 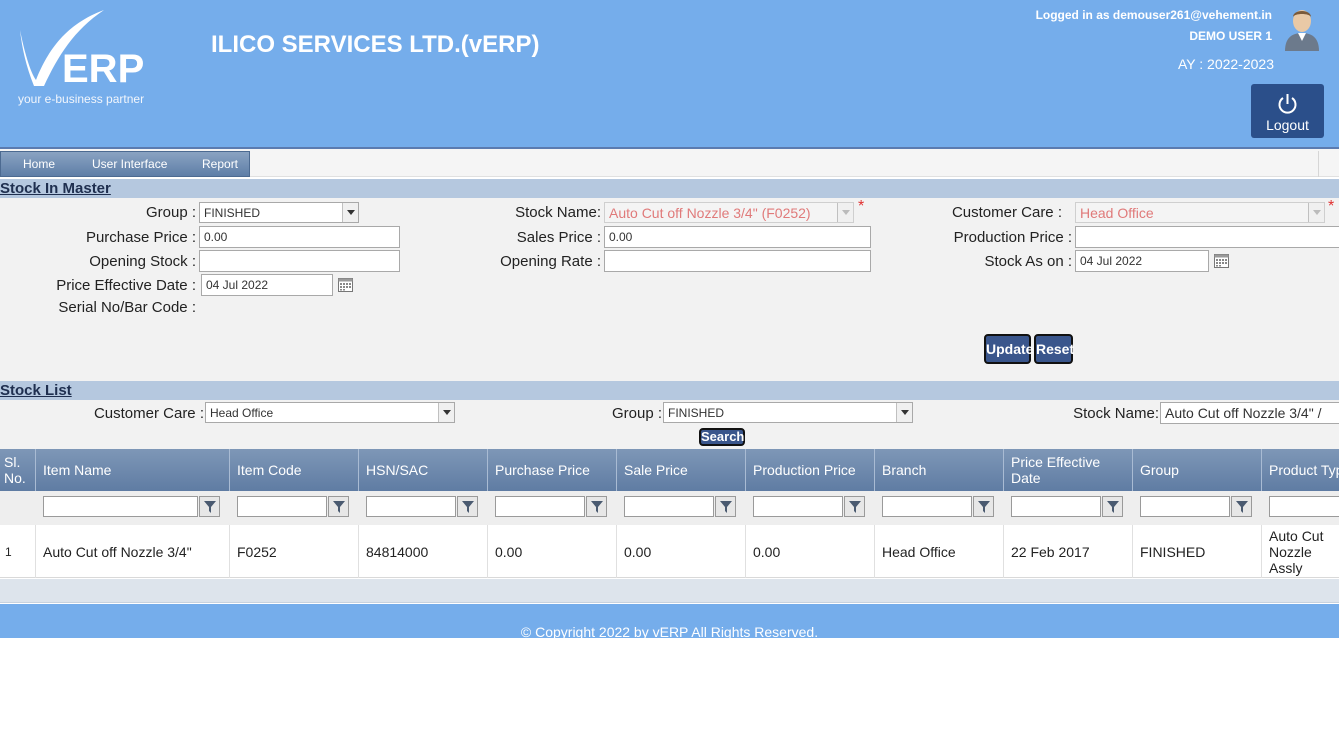 I want to click on list-group-select: FINISHED, so click(x=788, y=412).